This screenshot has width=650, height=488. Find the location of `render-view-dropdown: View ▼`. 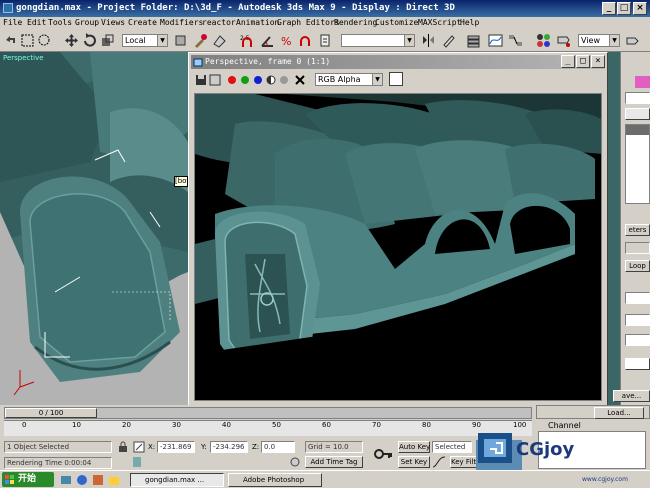

render-view-dropdown: View ▼ is located at coordinates (599, 40).